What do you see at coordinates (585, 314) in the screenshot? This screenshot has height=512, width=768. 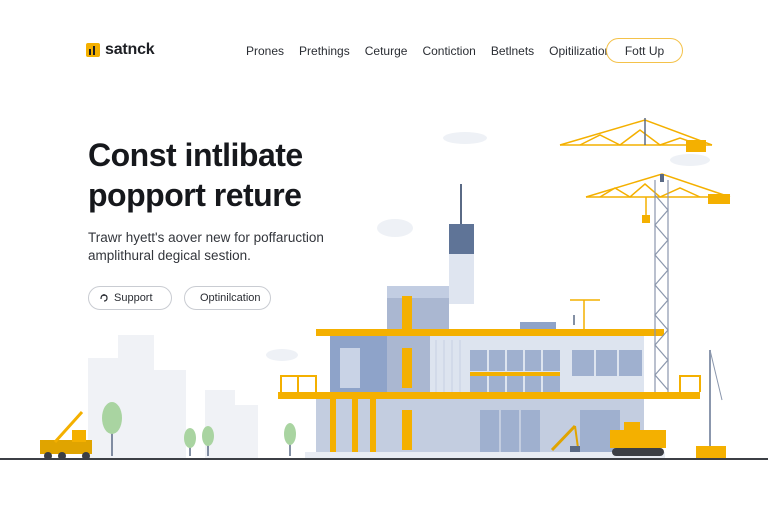 I see `rooftop-crane` at bounding box center [585, 314].